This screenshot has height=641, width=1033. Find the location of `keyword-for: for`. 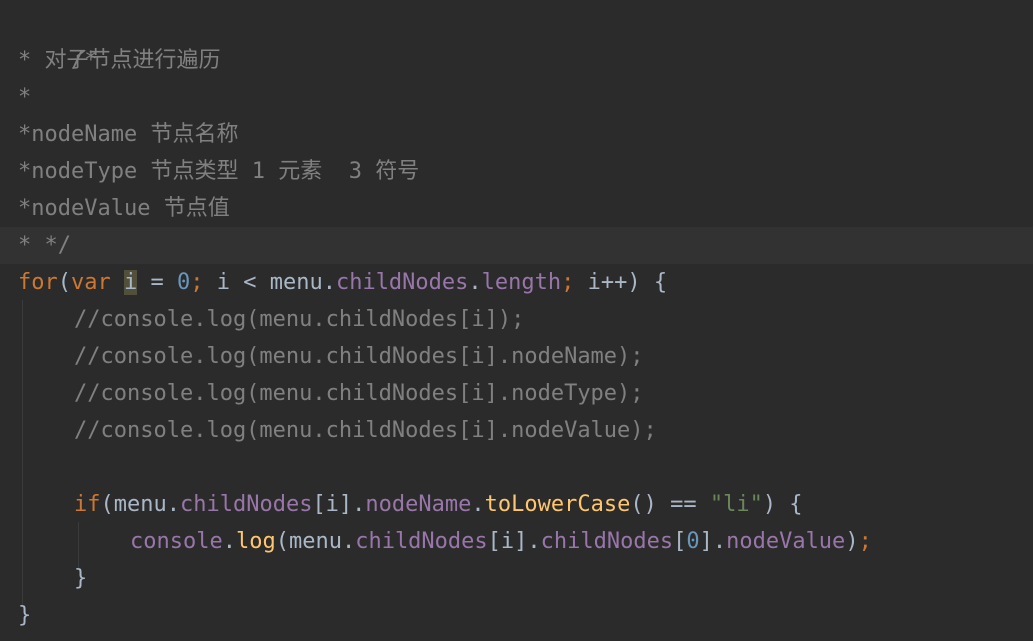

keyword-for: for is located at coordinates (38, 282).